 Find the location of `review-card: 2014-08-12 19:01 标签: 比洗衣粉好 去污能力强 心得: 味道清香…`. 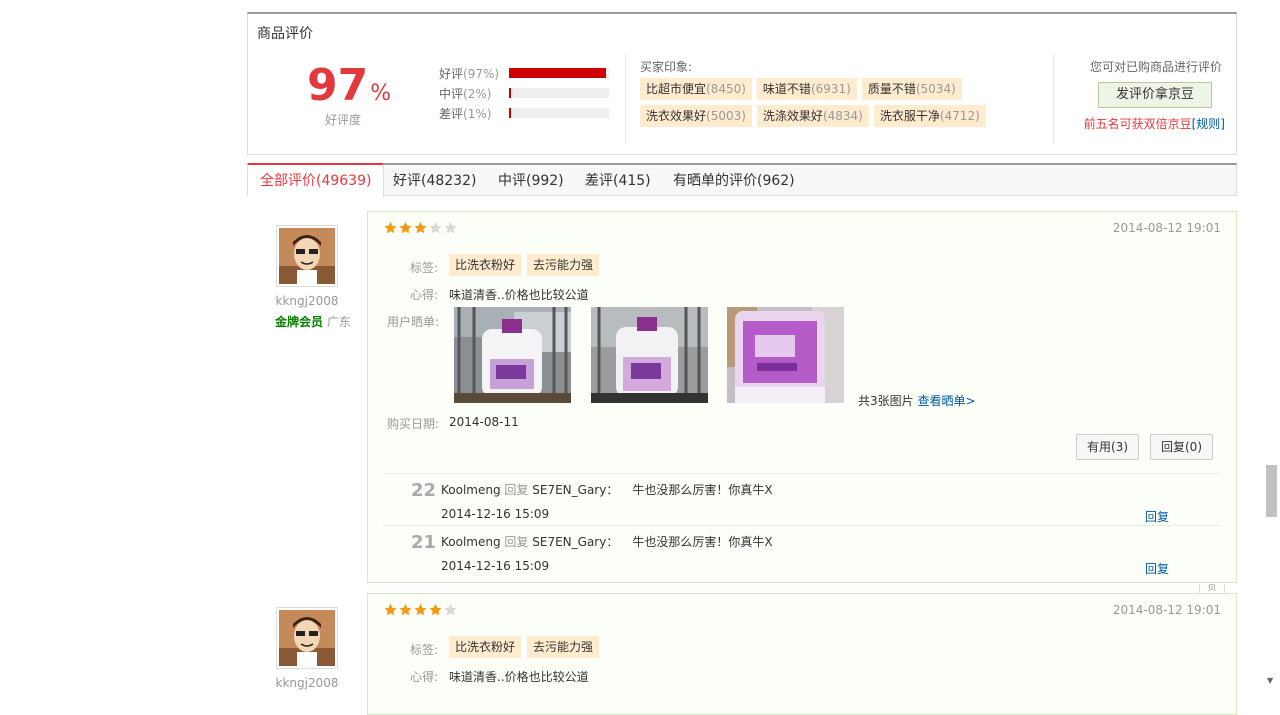

review-card: 2014-08-12 19:01 标签: 比洗衣粉好 去污能力强 心得: 味道清香… is located at coordinates (802, 654).